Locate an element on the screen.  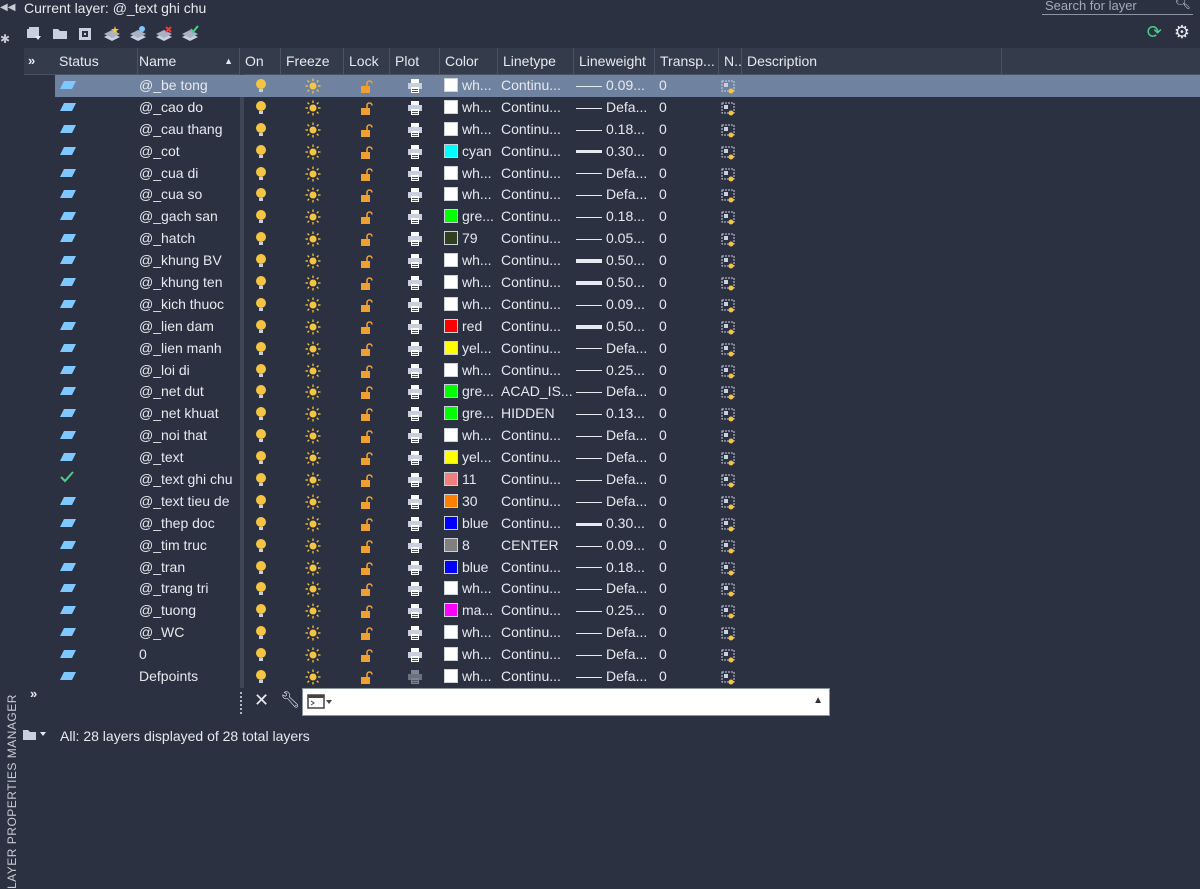
layer-name: @_hatch is located at coordinates (194, 239).